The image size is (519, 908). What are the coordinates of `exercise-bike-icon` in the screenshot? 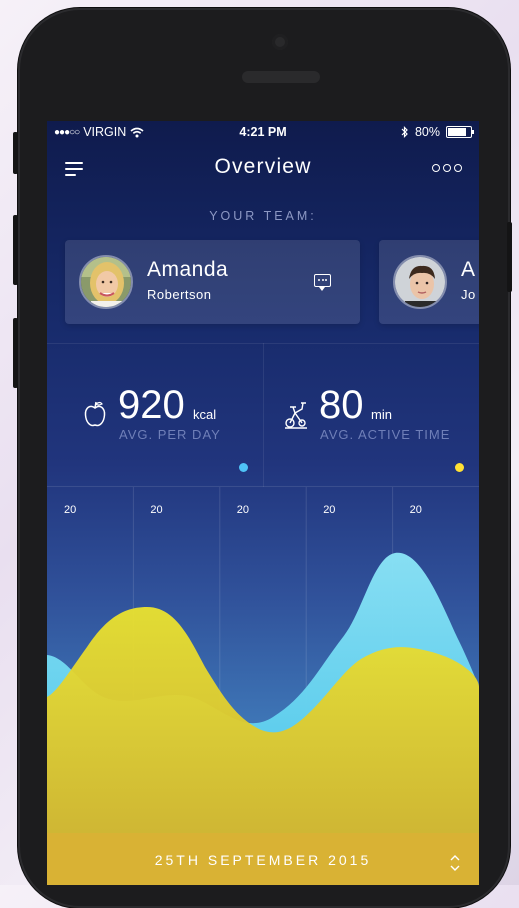 It's located at (296, 415).